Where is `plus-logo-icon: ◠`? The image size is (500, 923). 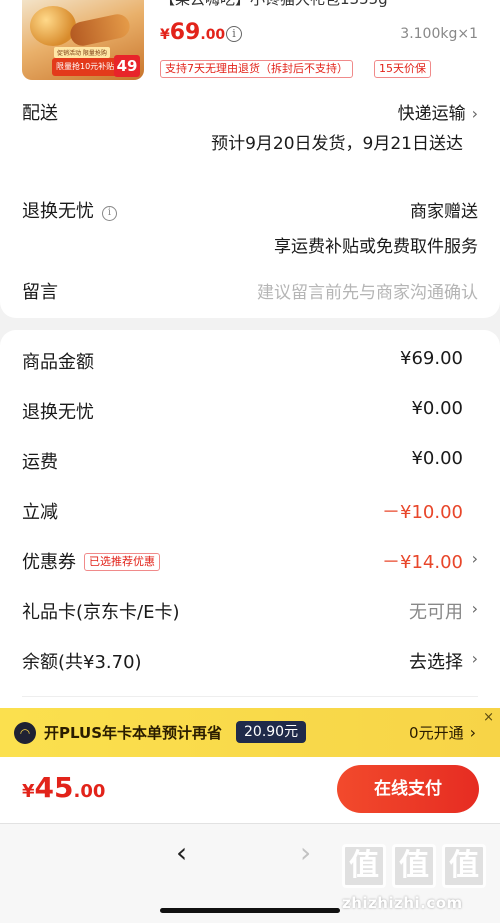 plus-logo-icon: ◠ is located at coordinates (25, 733).